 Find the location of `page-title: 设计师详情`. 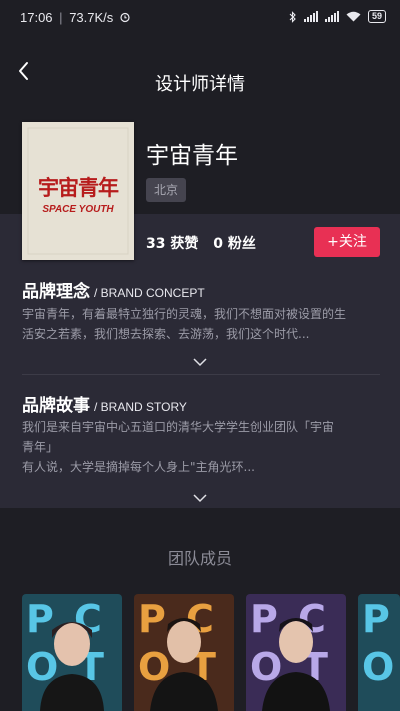

page-title: 设计师详情 is located at coordinates (200, 84).